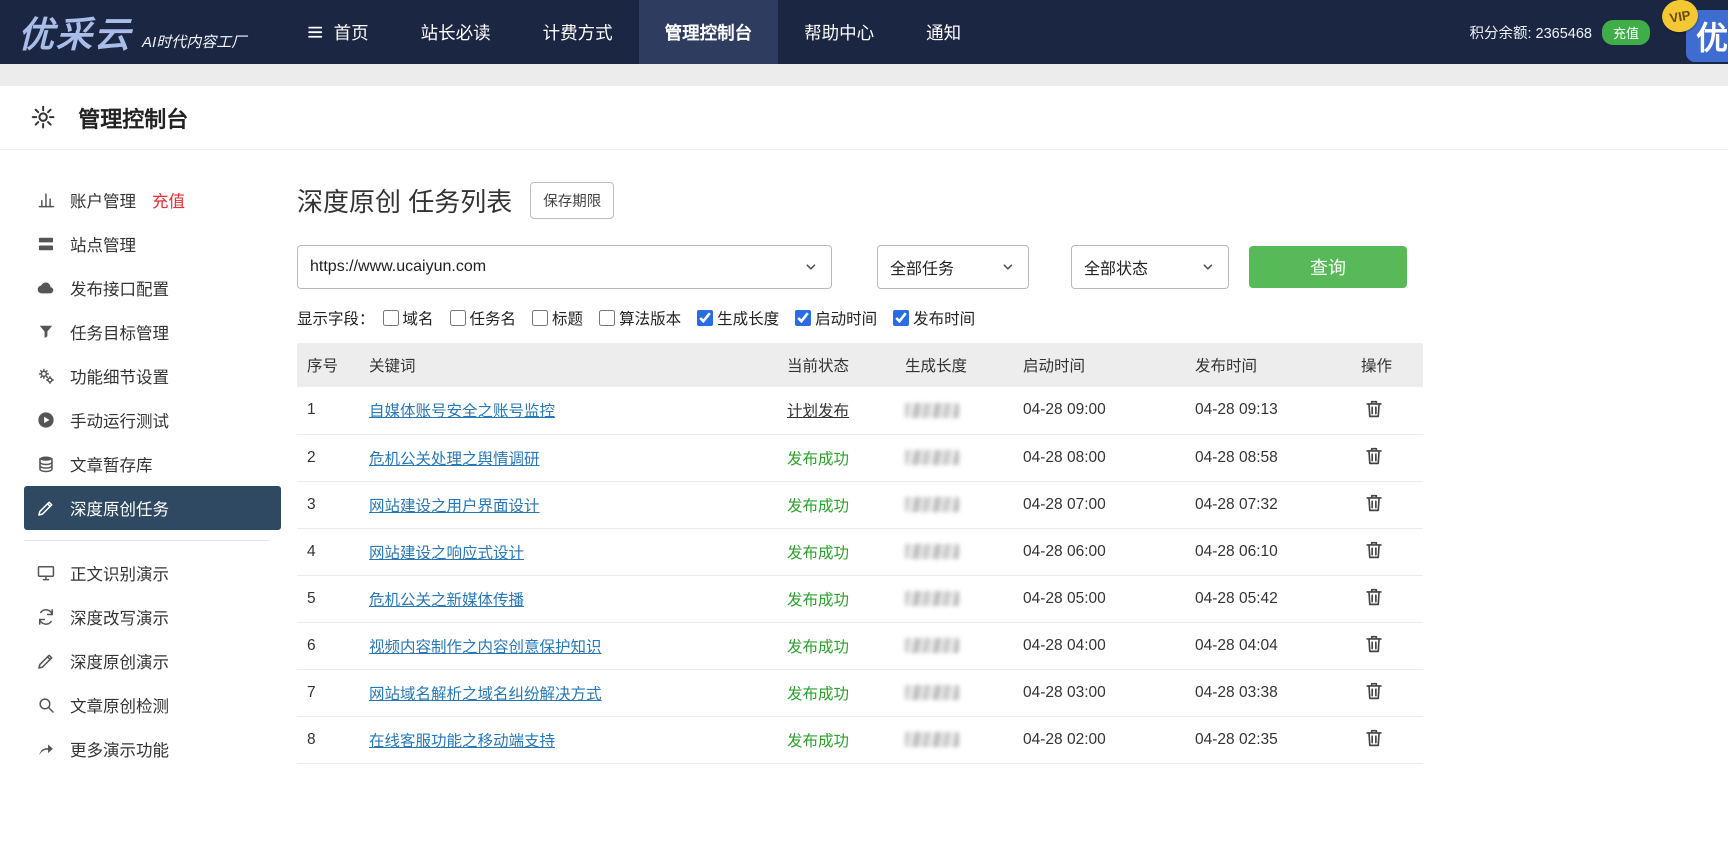  Describe the element at coordinates (864, 118) in the screenshot. I see `page-header: 管理控制台` at that location.